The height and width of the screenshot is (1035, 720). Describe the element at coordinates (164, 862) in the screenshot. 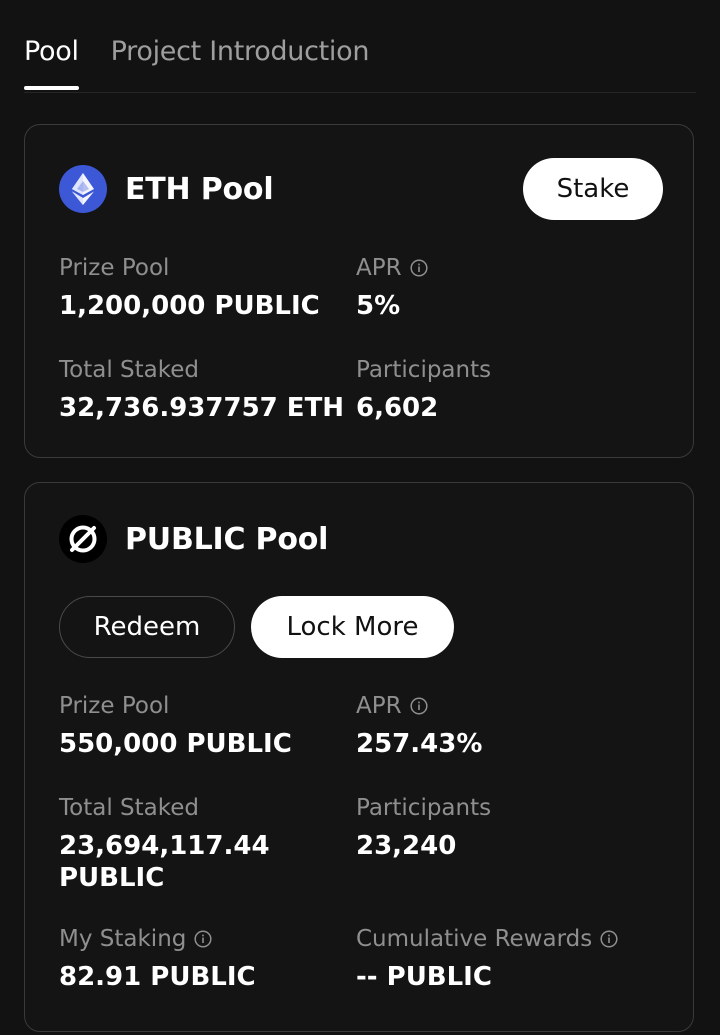

I see `total-staked-value: 23,694,117.44 PUBLIC` at that location.